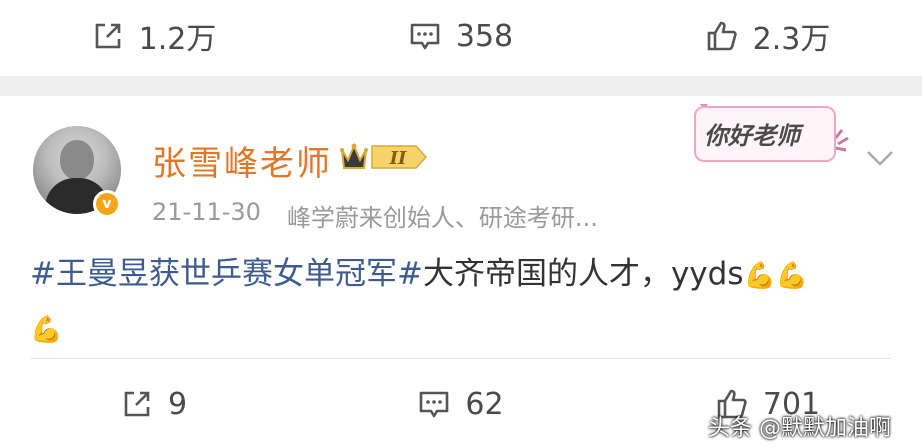 The width and height of the screenshot is (922, 447). Describe the element at coordinates (461, 358) in the screenshot. I see `divider` at that location.